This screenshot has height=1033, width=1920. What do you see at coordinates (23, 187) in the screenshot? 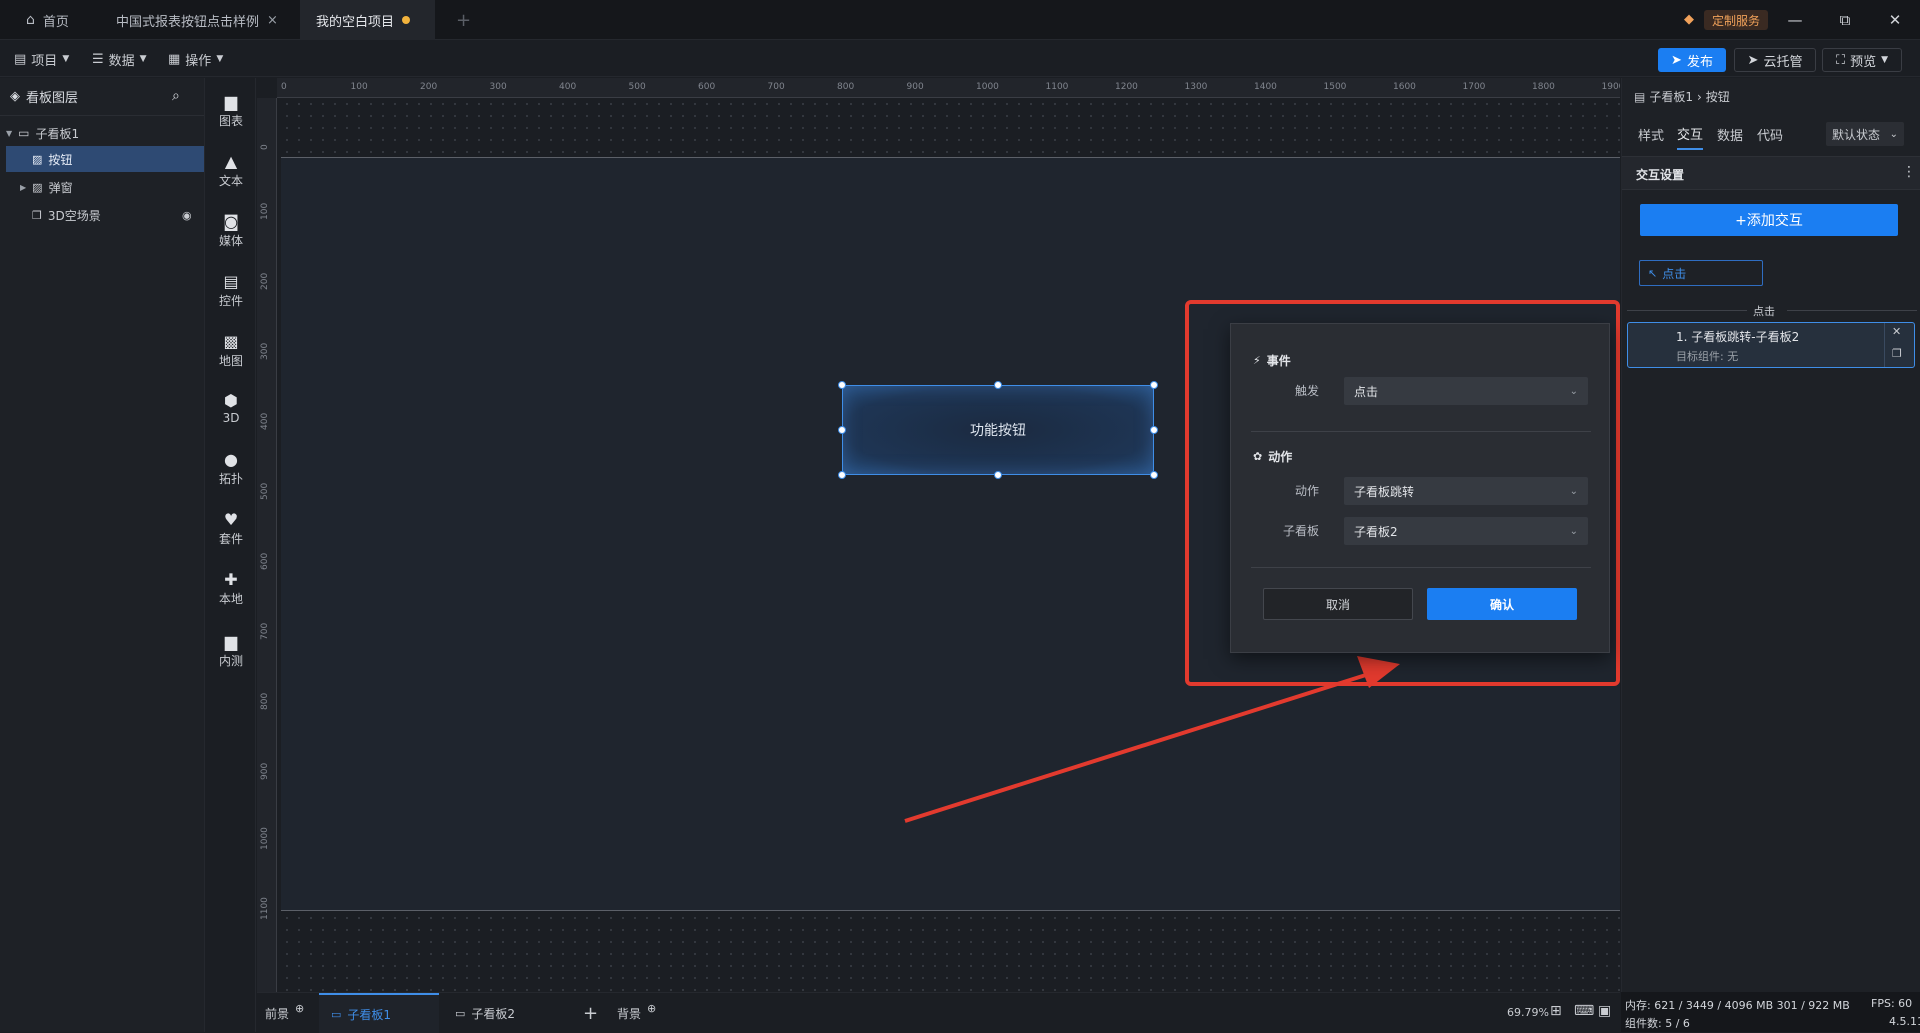
I see `caret-right-icon: ▶` at bounding box center [23, 187].